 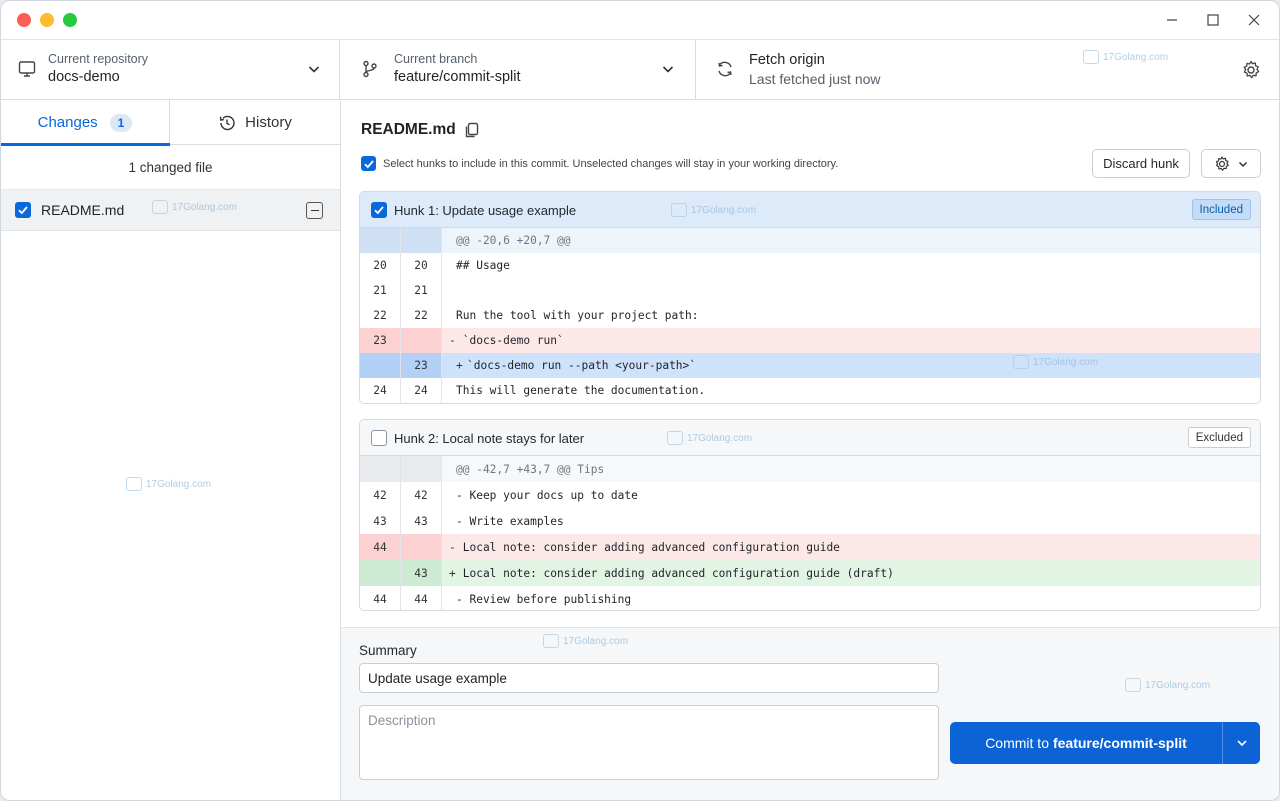 I want to click on computer-icon, so click(x=27, y=69).